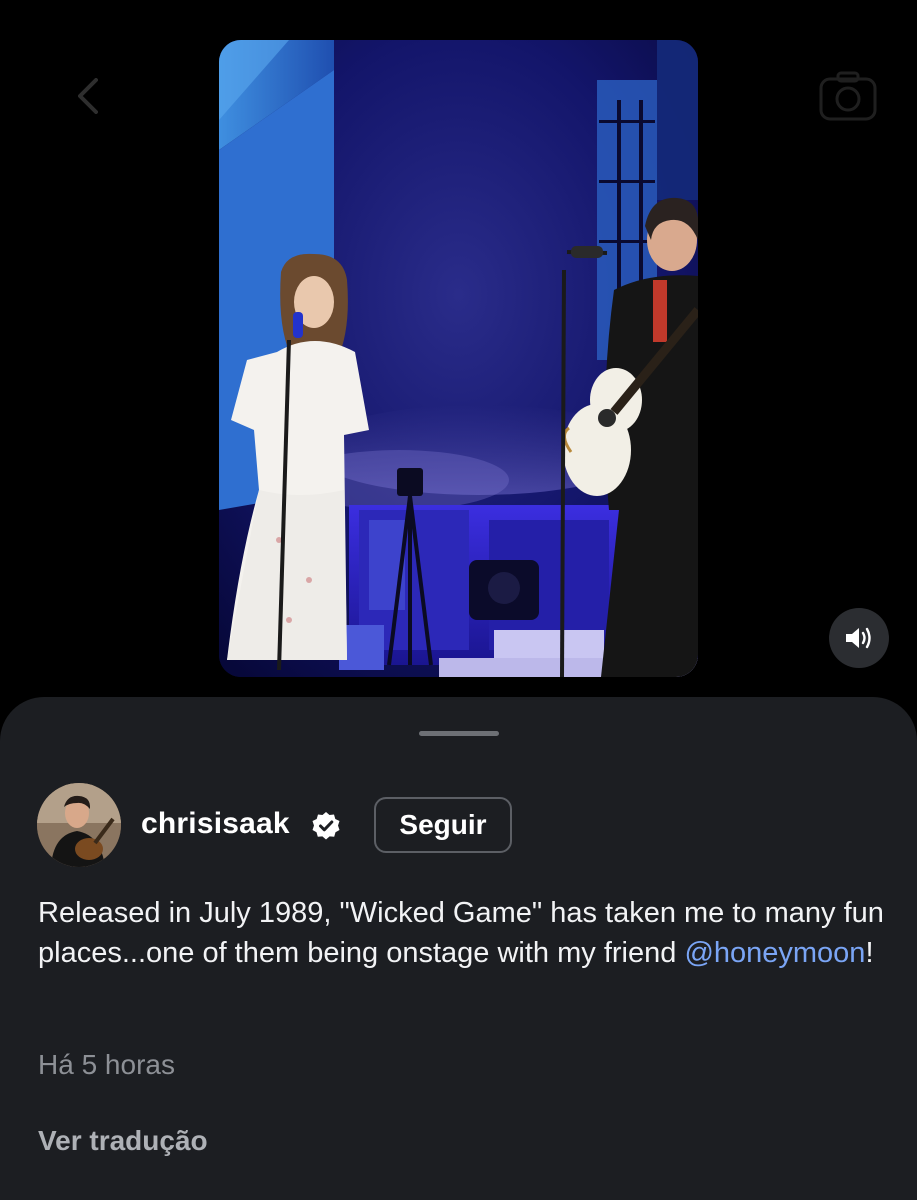  What do you see at coordinates (459, 733) in the screenshot?
I see `sheet-drag-handle` at bounding box center [459, 733].